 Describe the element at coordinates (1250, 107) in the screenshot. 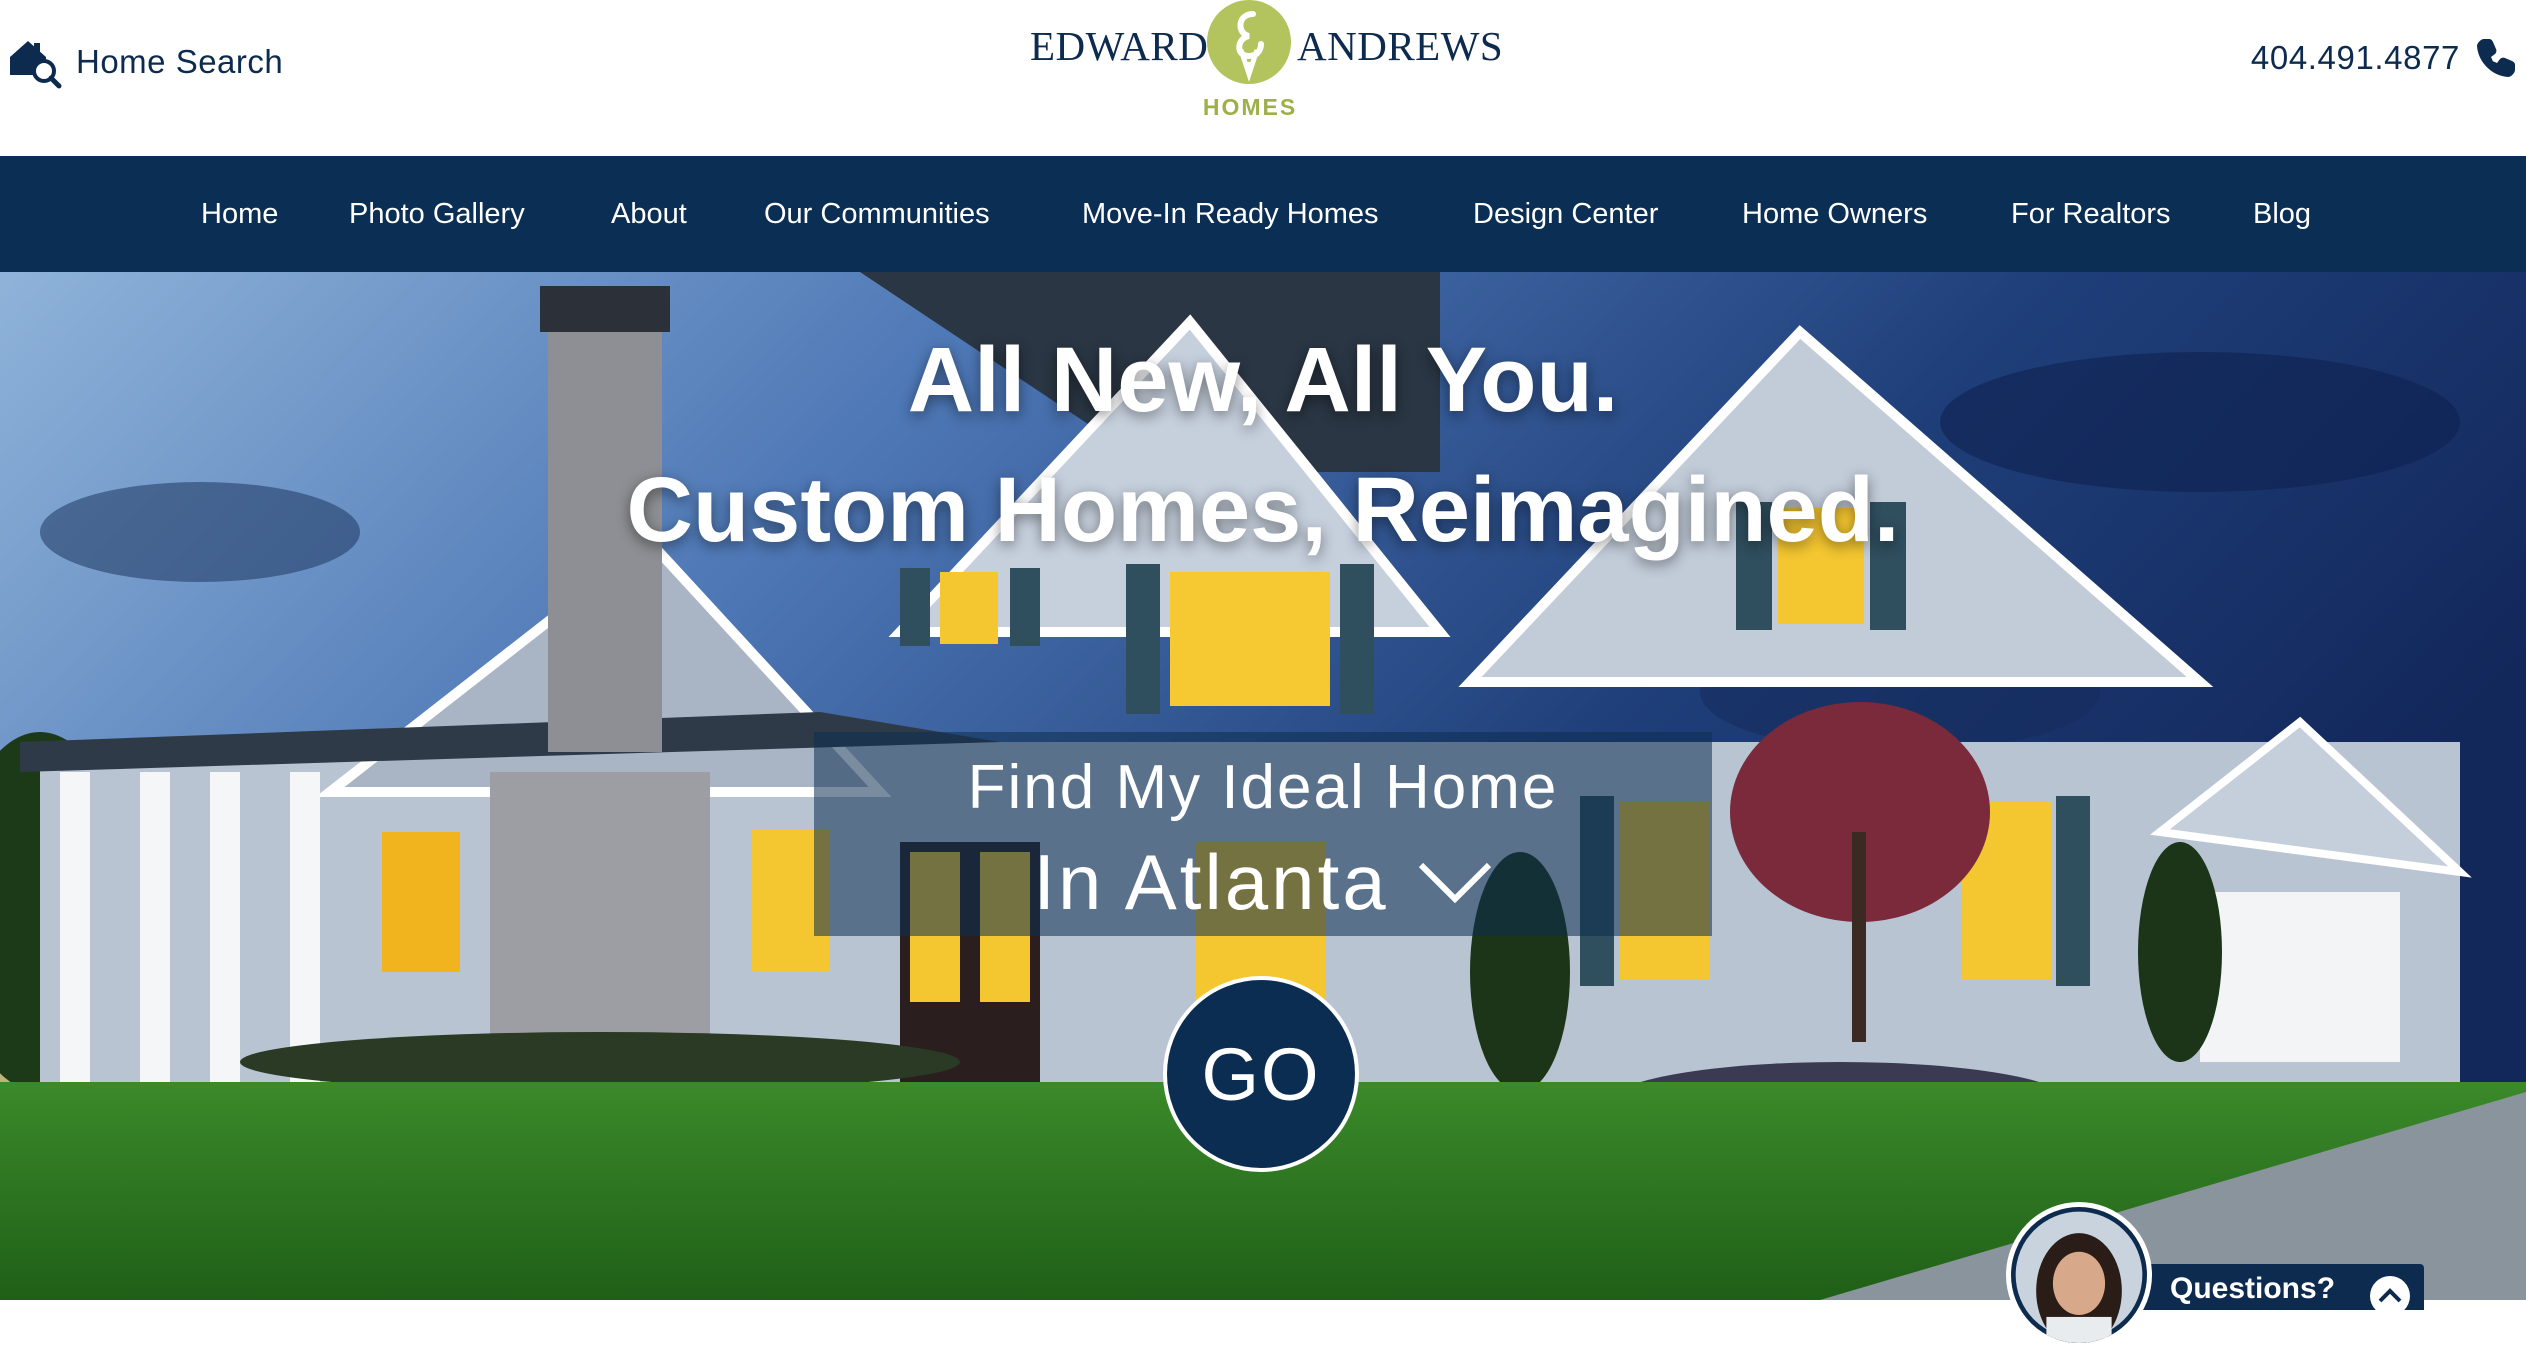

I see `logo-sub: HOMES` at that location.